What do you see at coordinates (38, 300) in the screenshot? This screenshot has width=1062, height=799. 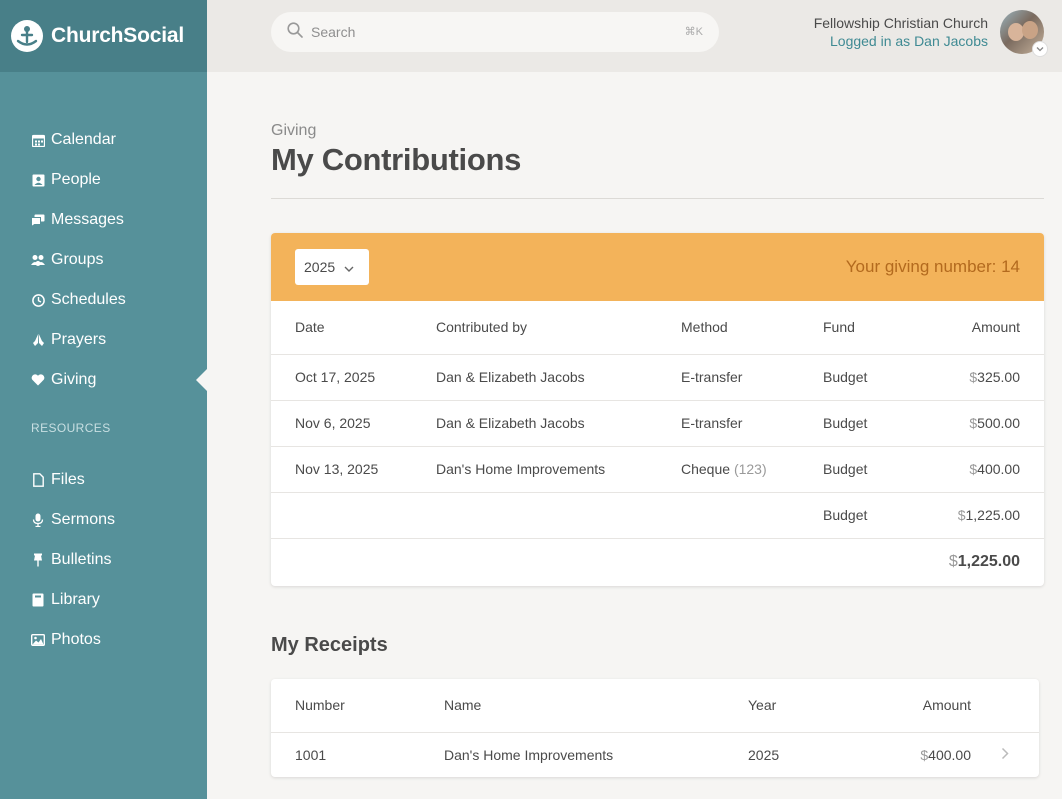 I see `clock-icon` at bounding box center [38, 300].